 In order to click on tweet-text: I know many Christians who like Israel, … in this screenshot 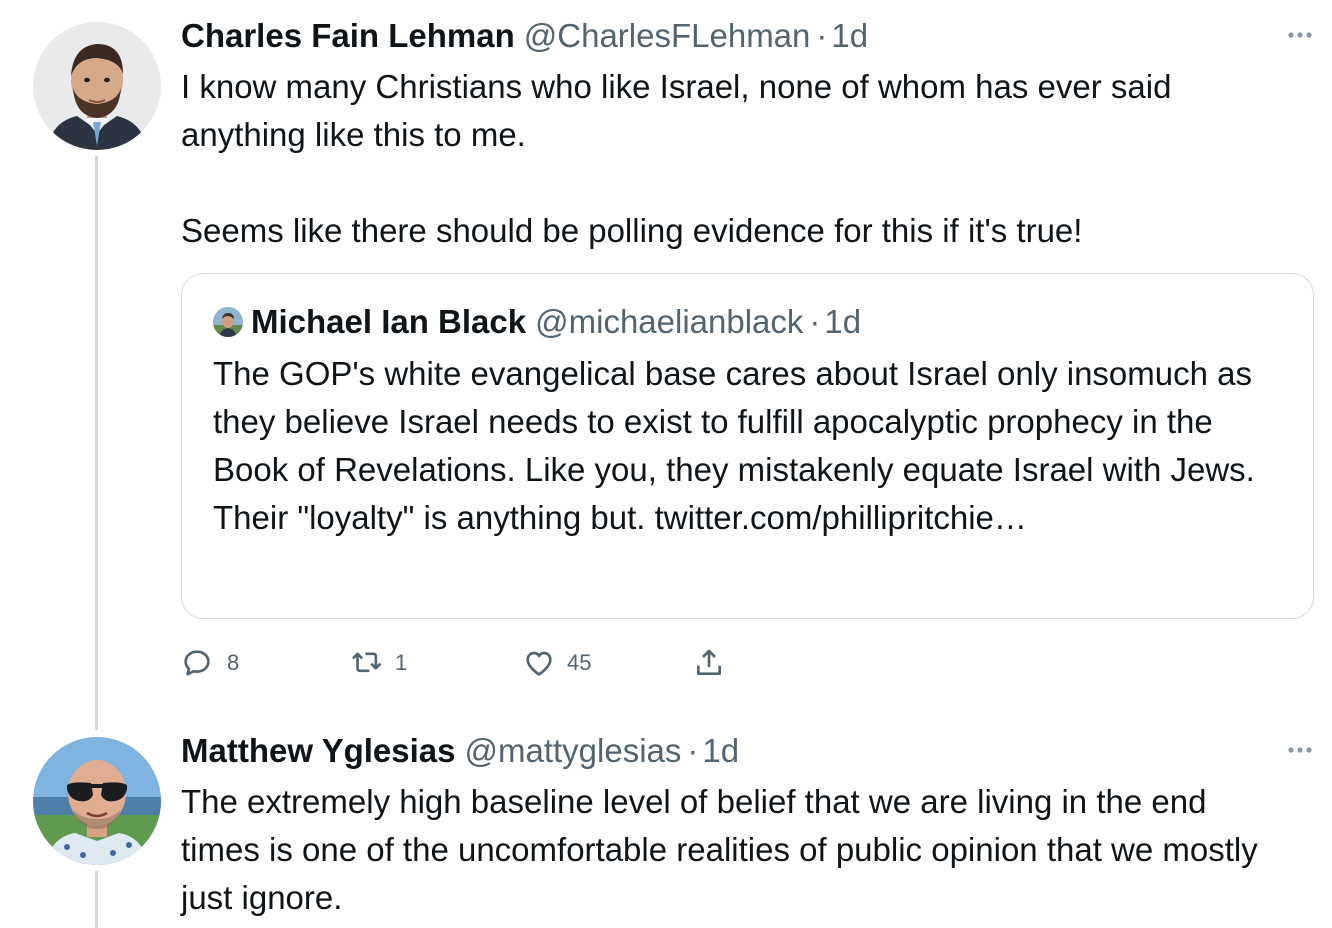, I will do `click(676, 158)`.